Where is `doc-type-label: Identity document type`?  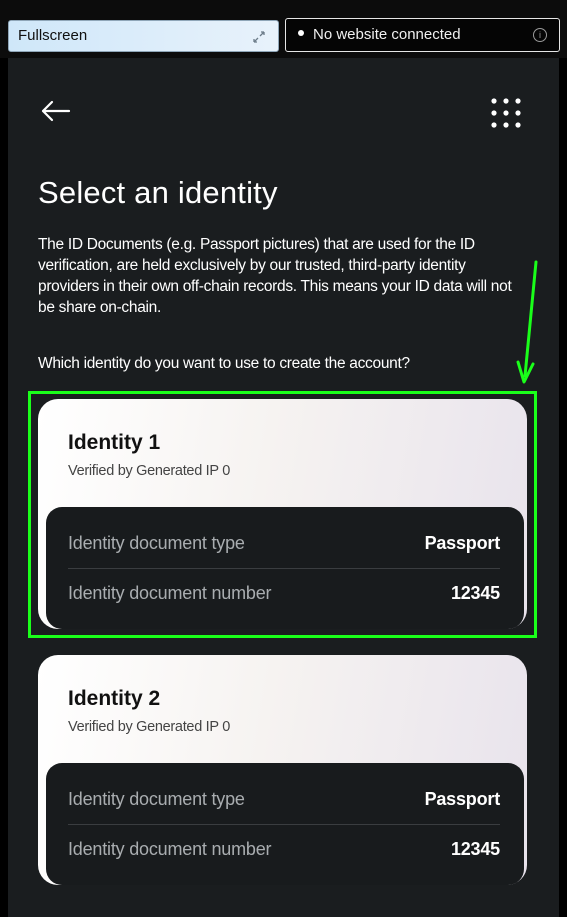
doc-type-label: Identity document type is located at coordinates (156, 799).